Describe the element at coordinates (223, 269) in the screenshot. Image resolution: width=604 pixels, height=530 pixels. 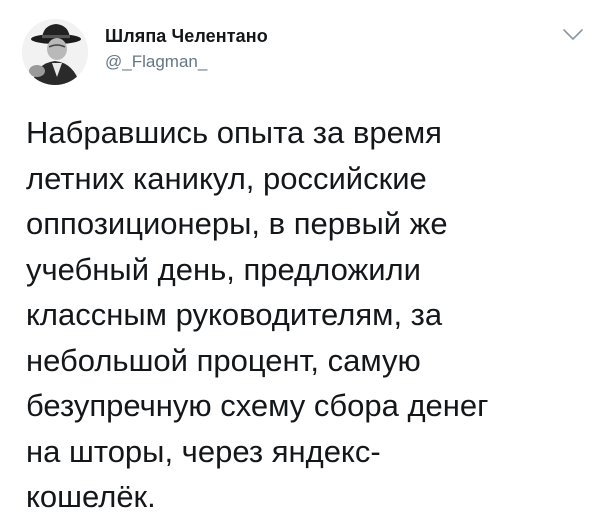
I see `tweet-text-line: учебный день, предложили` at that location.